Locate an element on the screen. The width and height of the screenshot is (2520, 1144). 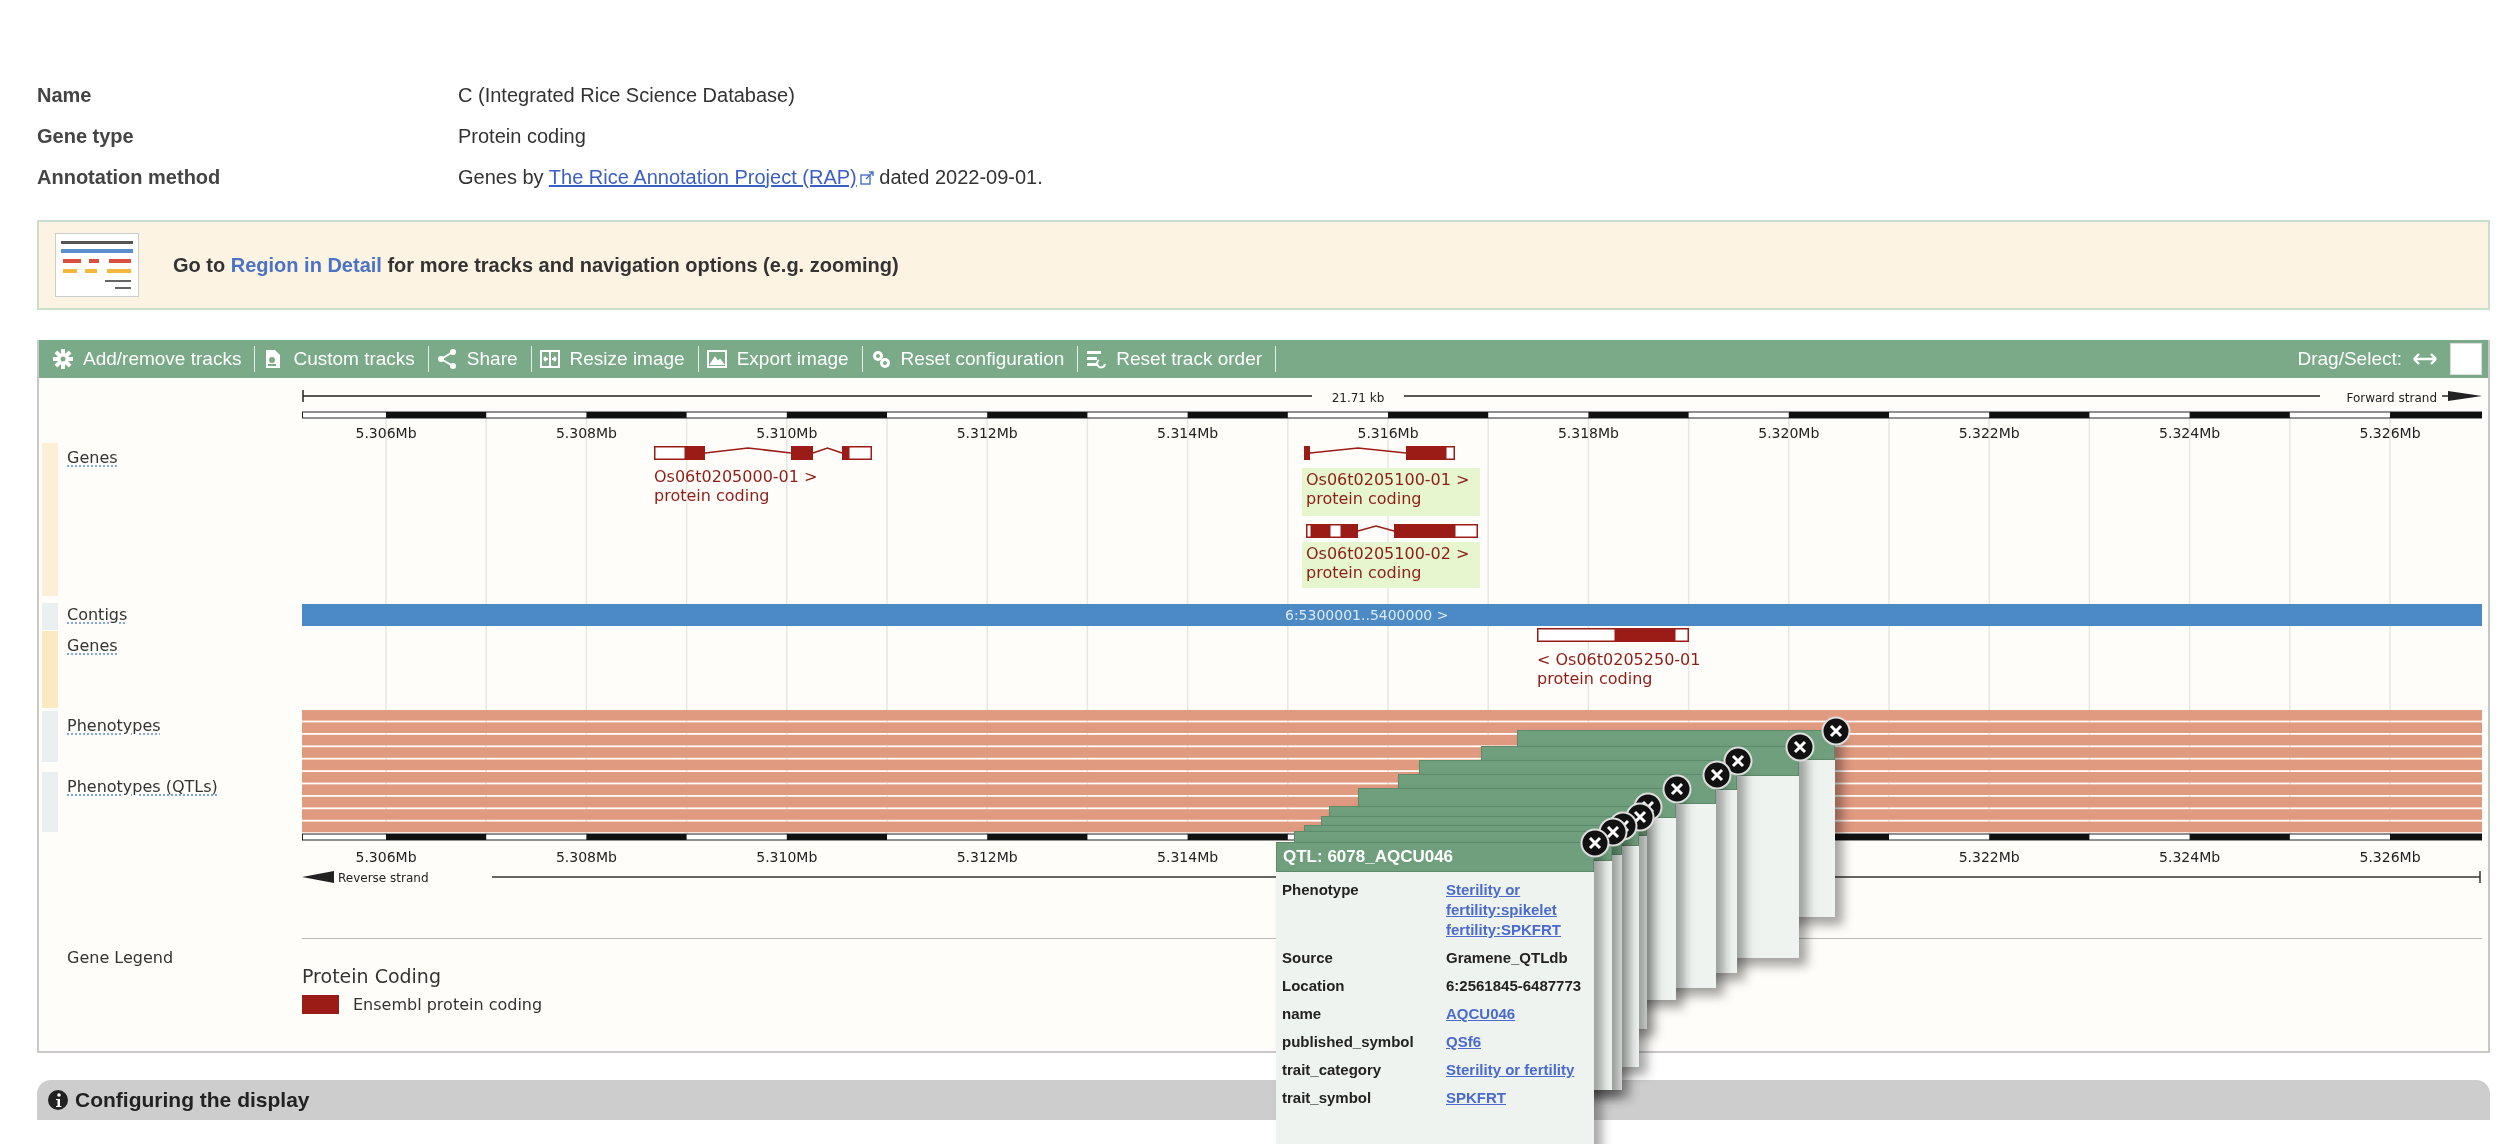
toolbar-button: Add/remove tracks is located at coordinates (150, 359).